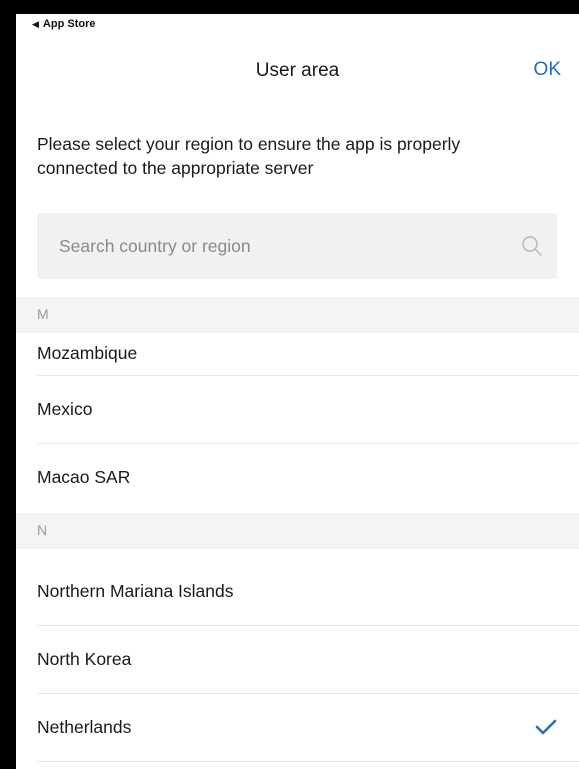 Image resolution: width=579 pixels, height=769 pixels. I want to click on search-bar, so click(297, 246).